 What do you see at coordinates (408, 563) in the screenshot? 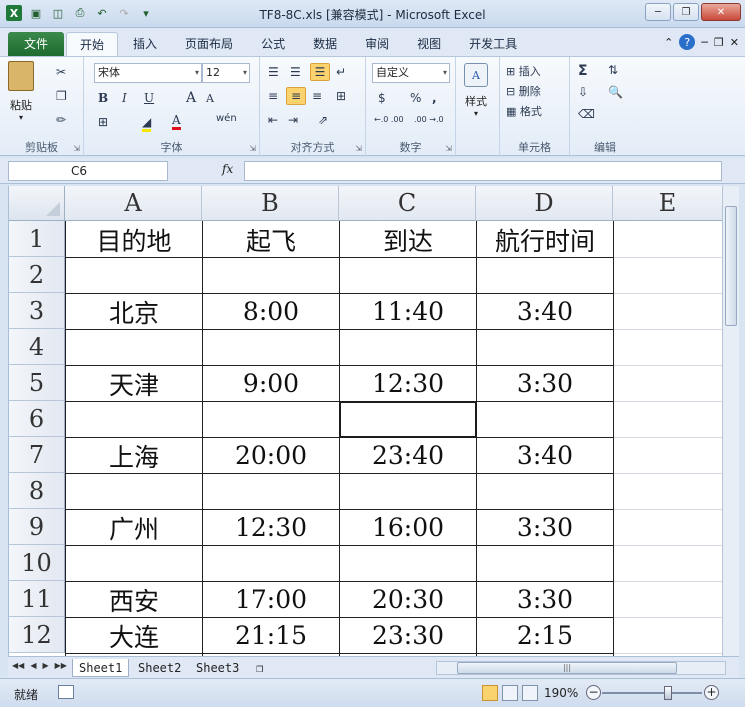
I see `cell-c10` at bounding box center [408, 563].